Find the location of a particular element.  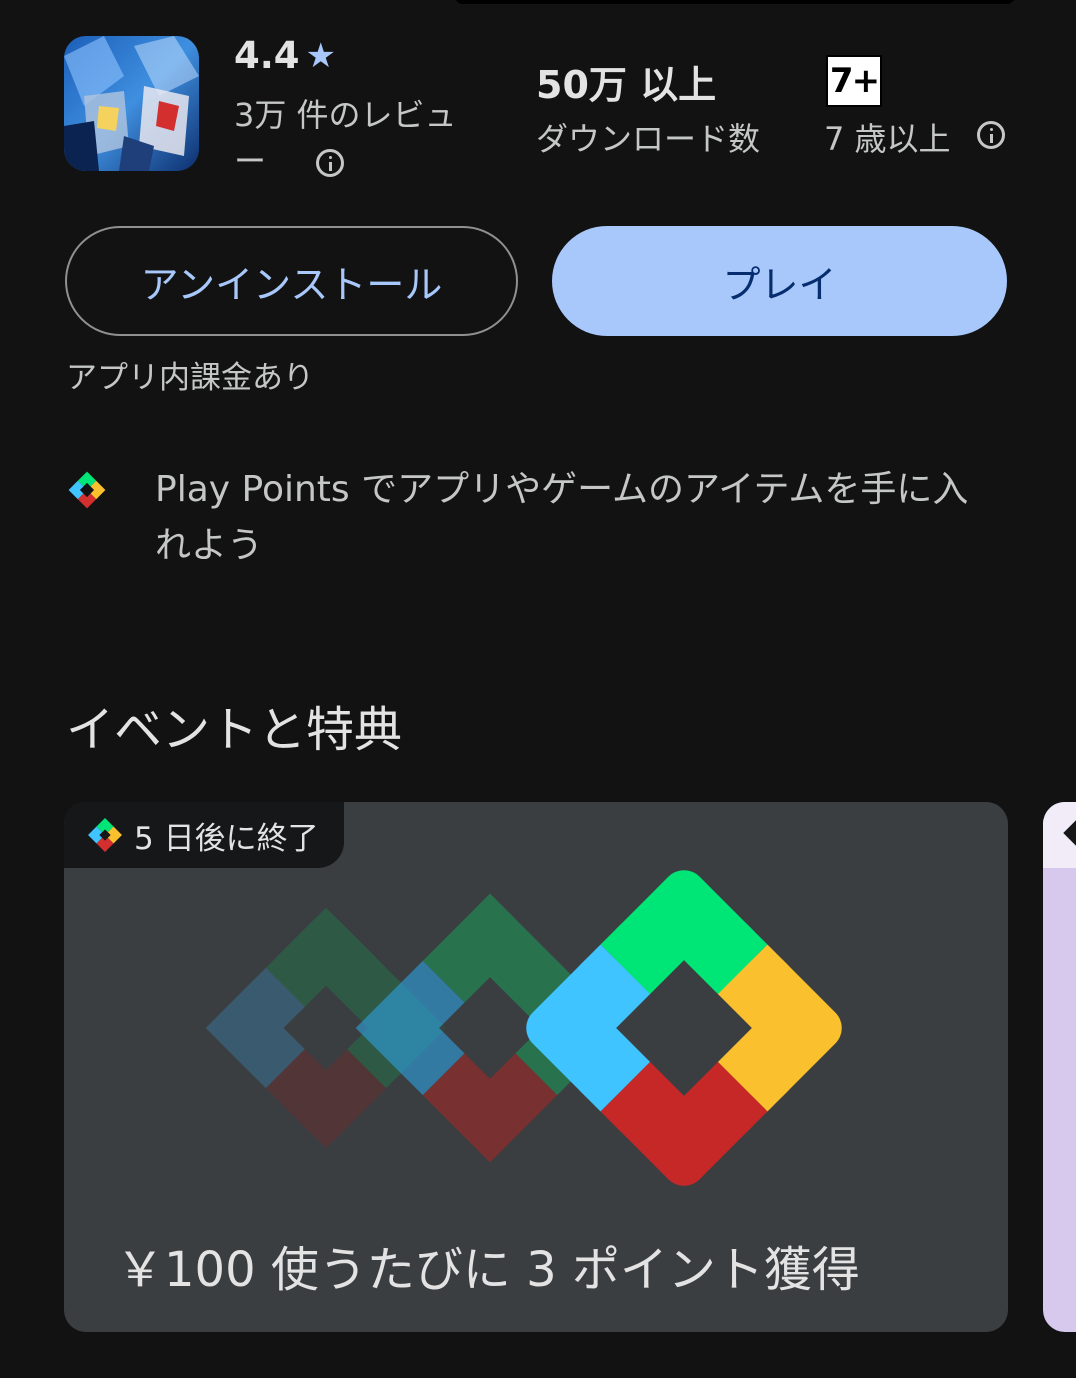

review-count-text: 3万 件のレビュー is located at coordinates (345, 138).